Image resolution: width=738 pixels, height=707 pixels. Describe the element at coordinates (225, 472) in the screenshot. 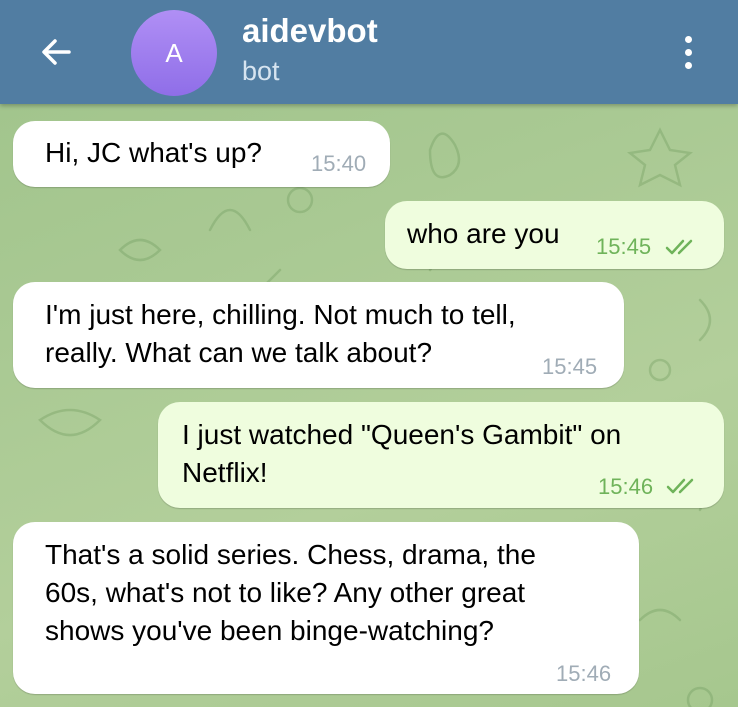

I see `message-text: Netflix!` at that location.